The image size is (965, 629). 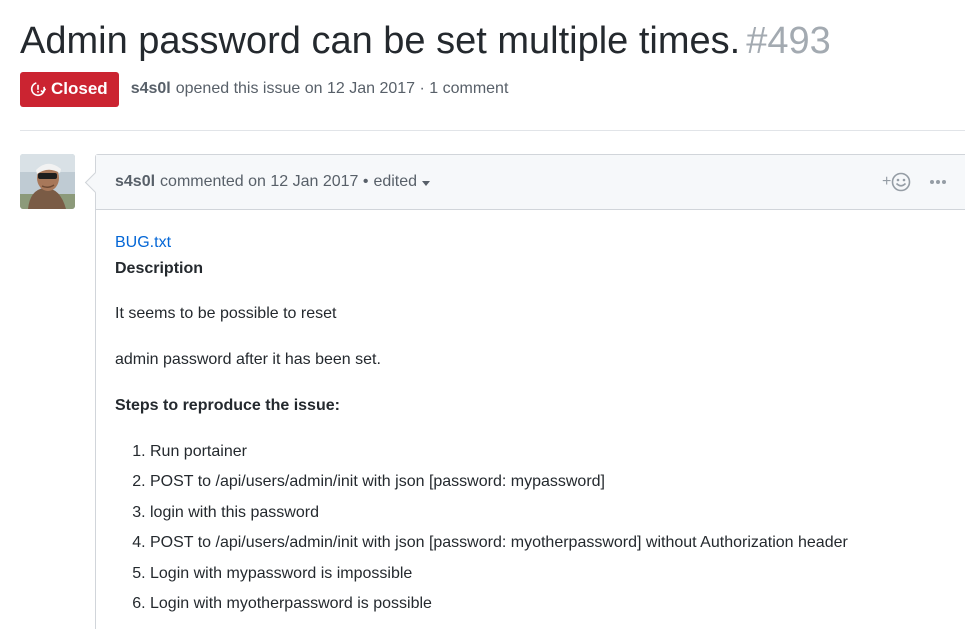 I want to click on kebab-horizontal-icon, so click(x=938, y=182).